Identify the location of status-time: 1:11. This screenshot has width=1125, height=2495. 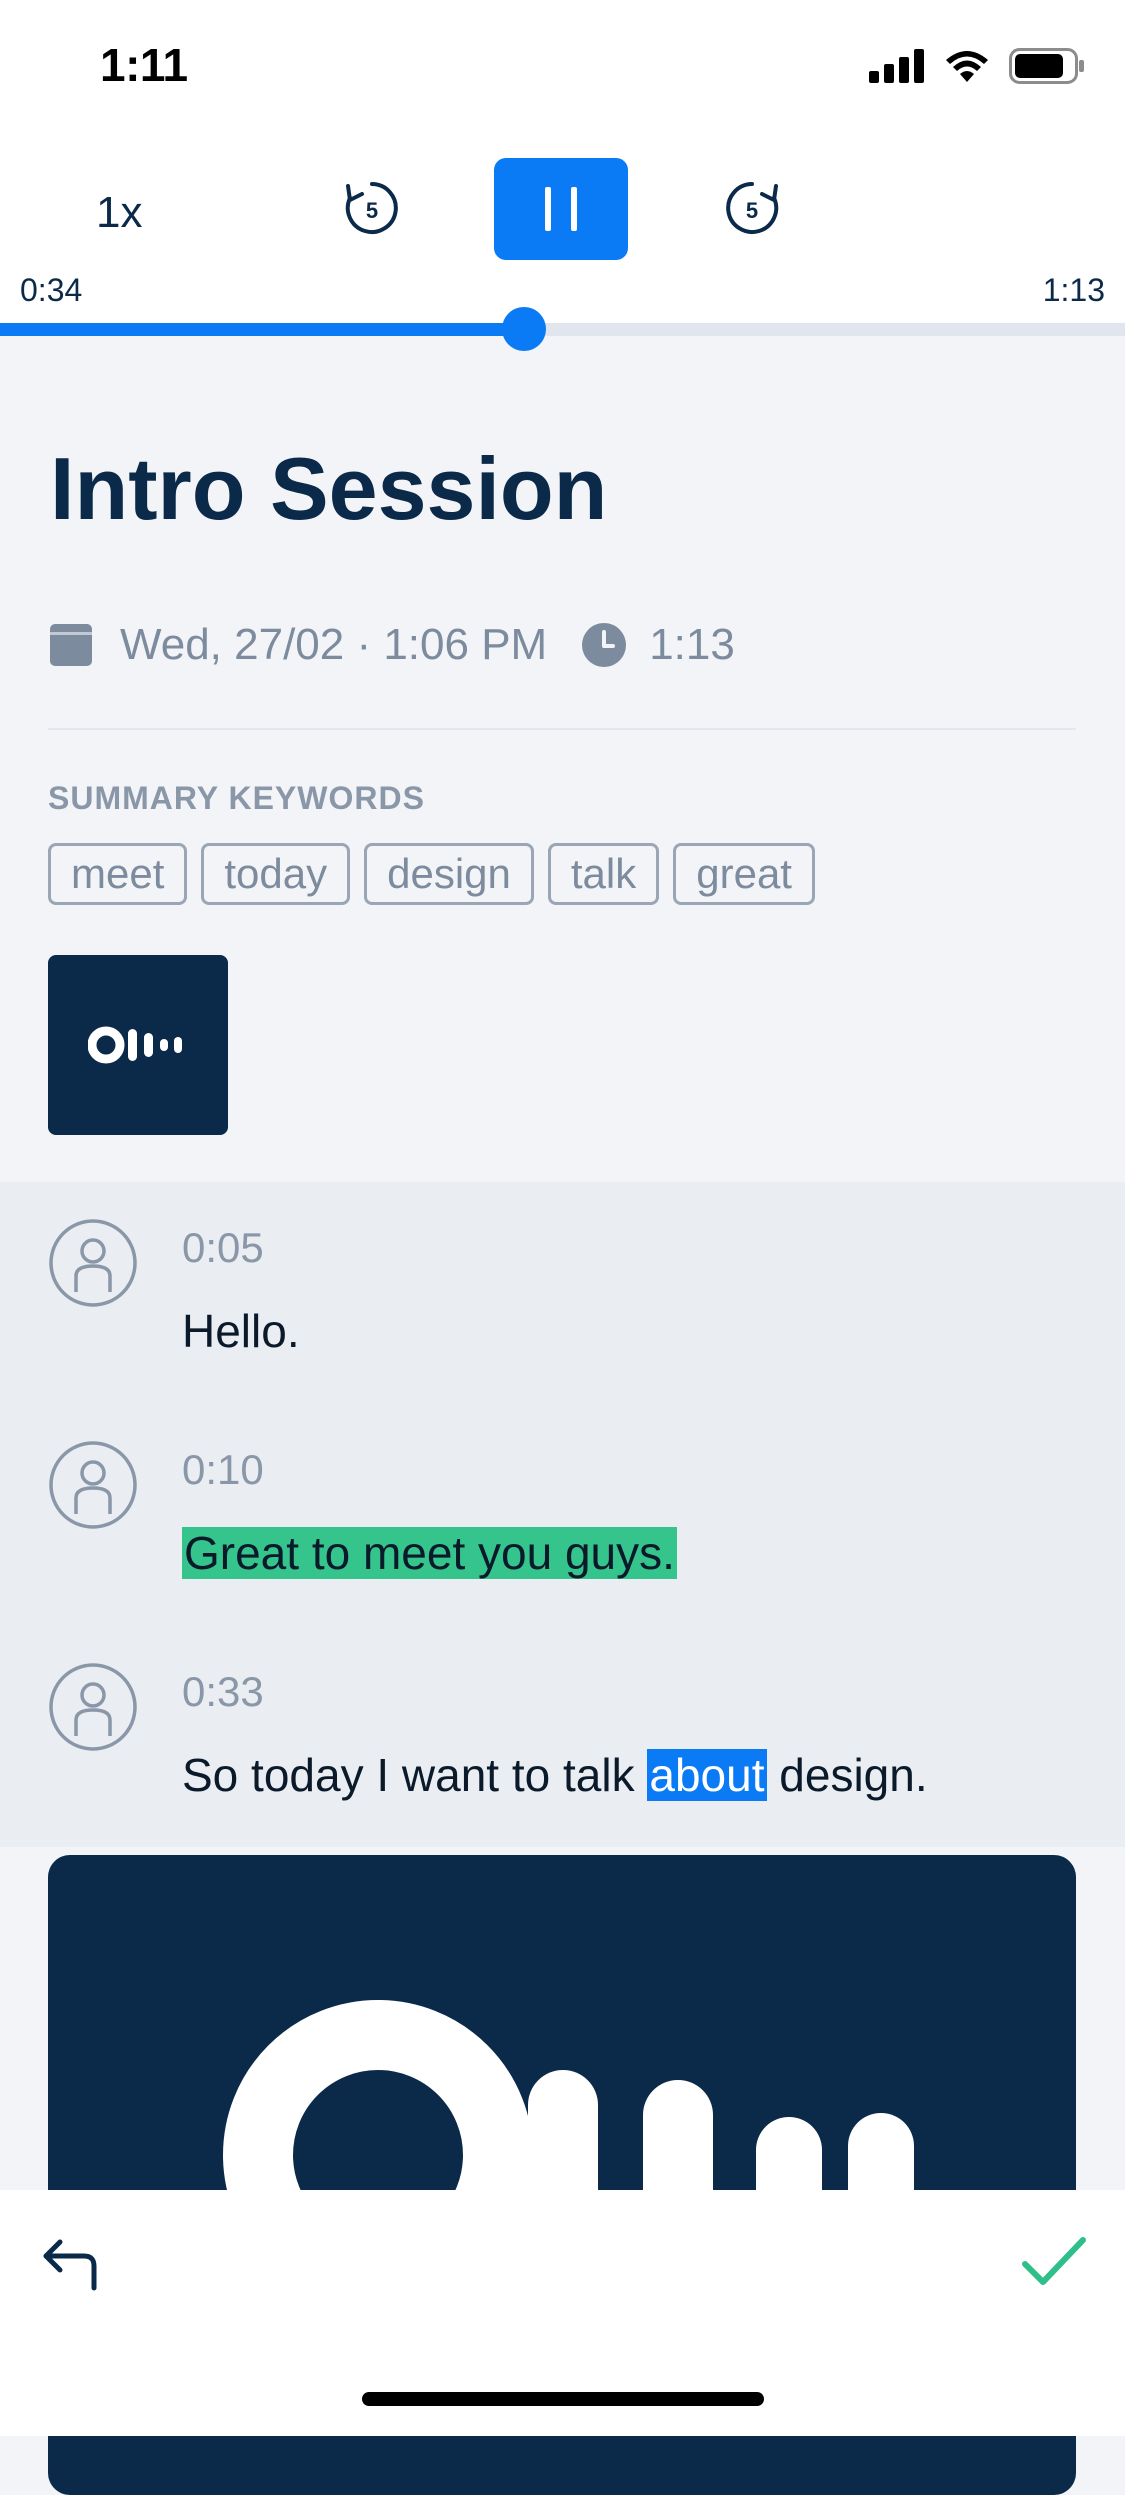
(144, 65).